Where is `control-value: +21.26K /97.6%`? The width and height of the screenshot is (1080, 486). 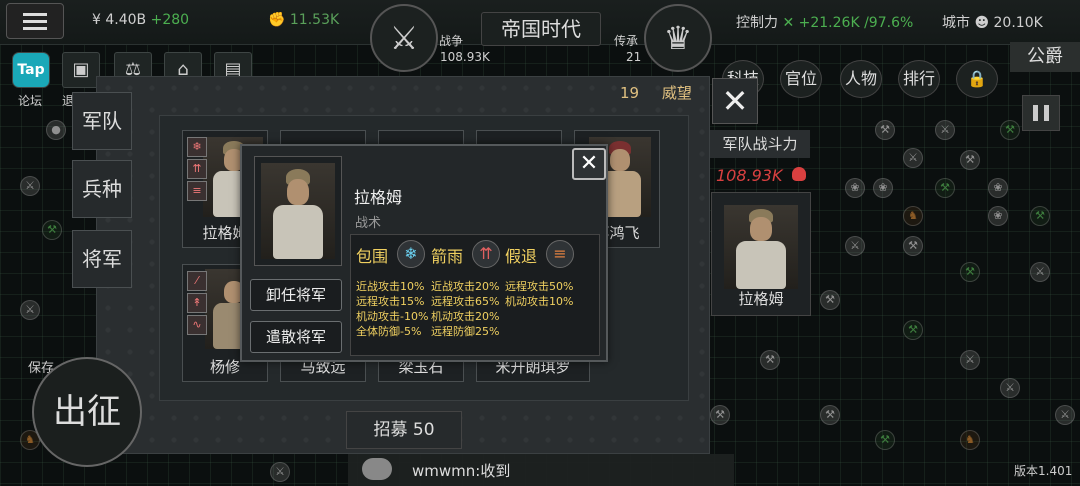 control-value: +21.26K /97.6% is located at coordinates (856, 23).